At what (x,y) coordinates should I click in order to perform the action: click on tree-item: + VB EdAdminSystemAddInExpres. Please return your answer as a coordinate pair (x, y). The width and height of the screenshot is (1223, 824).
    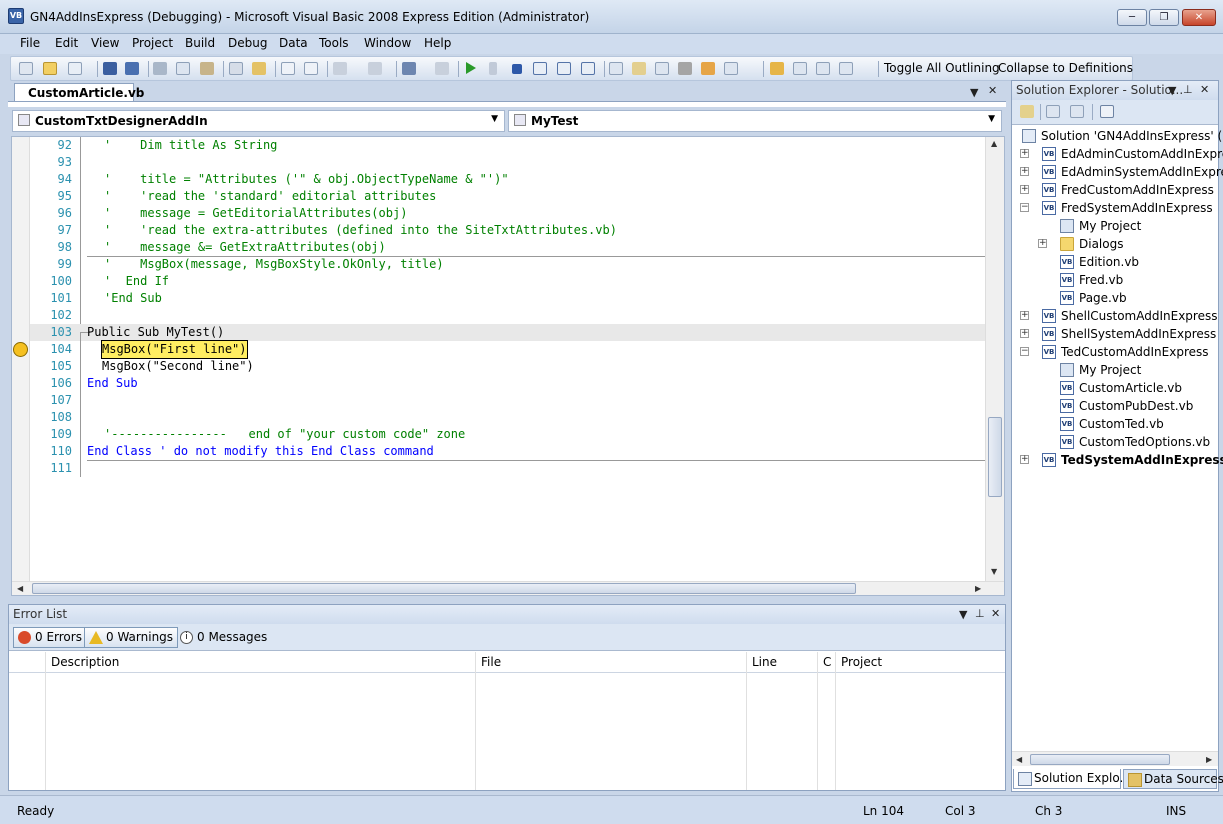
    Looking at the image, I should click on (1117, 172).